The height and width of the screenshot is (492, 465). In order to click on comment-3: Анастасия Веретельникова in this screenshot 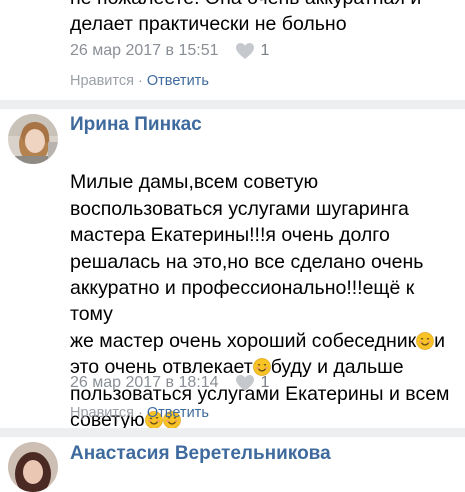, I will do `click(232, 464)`.